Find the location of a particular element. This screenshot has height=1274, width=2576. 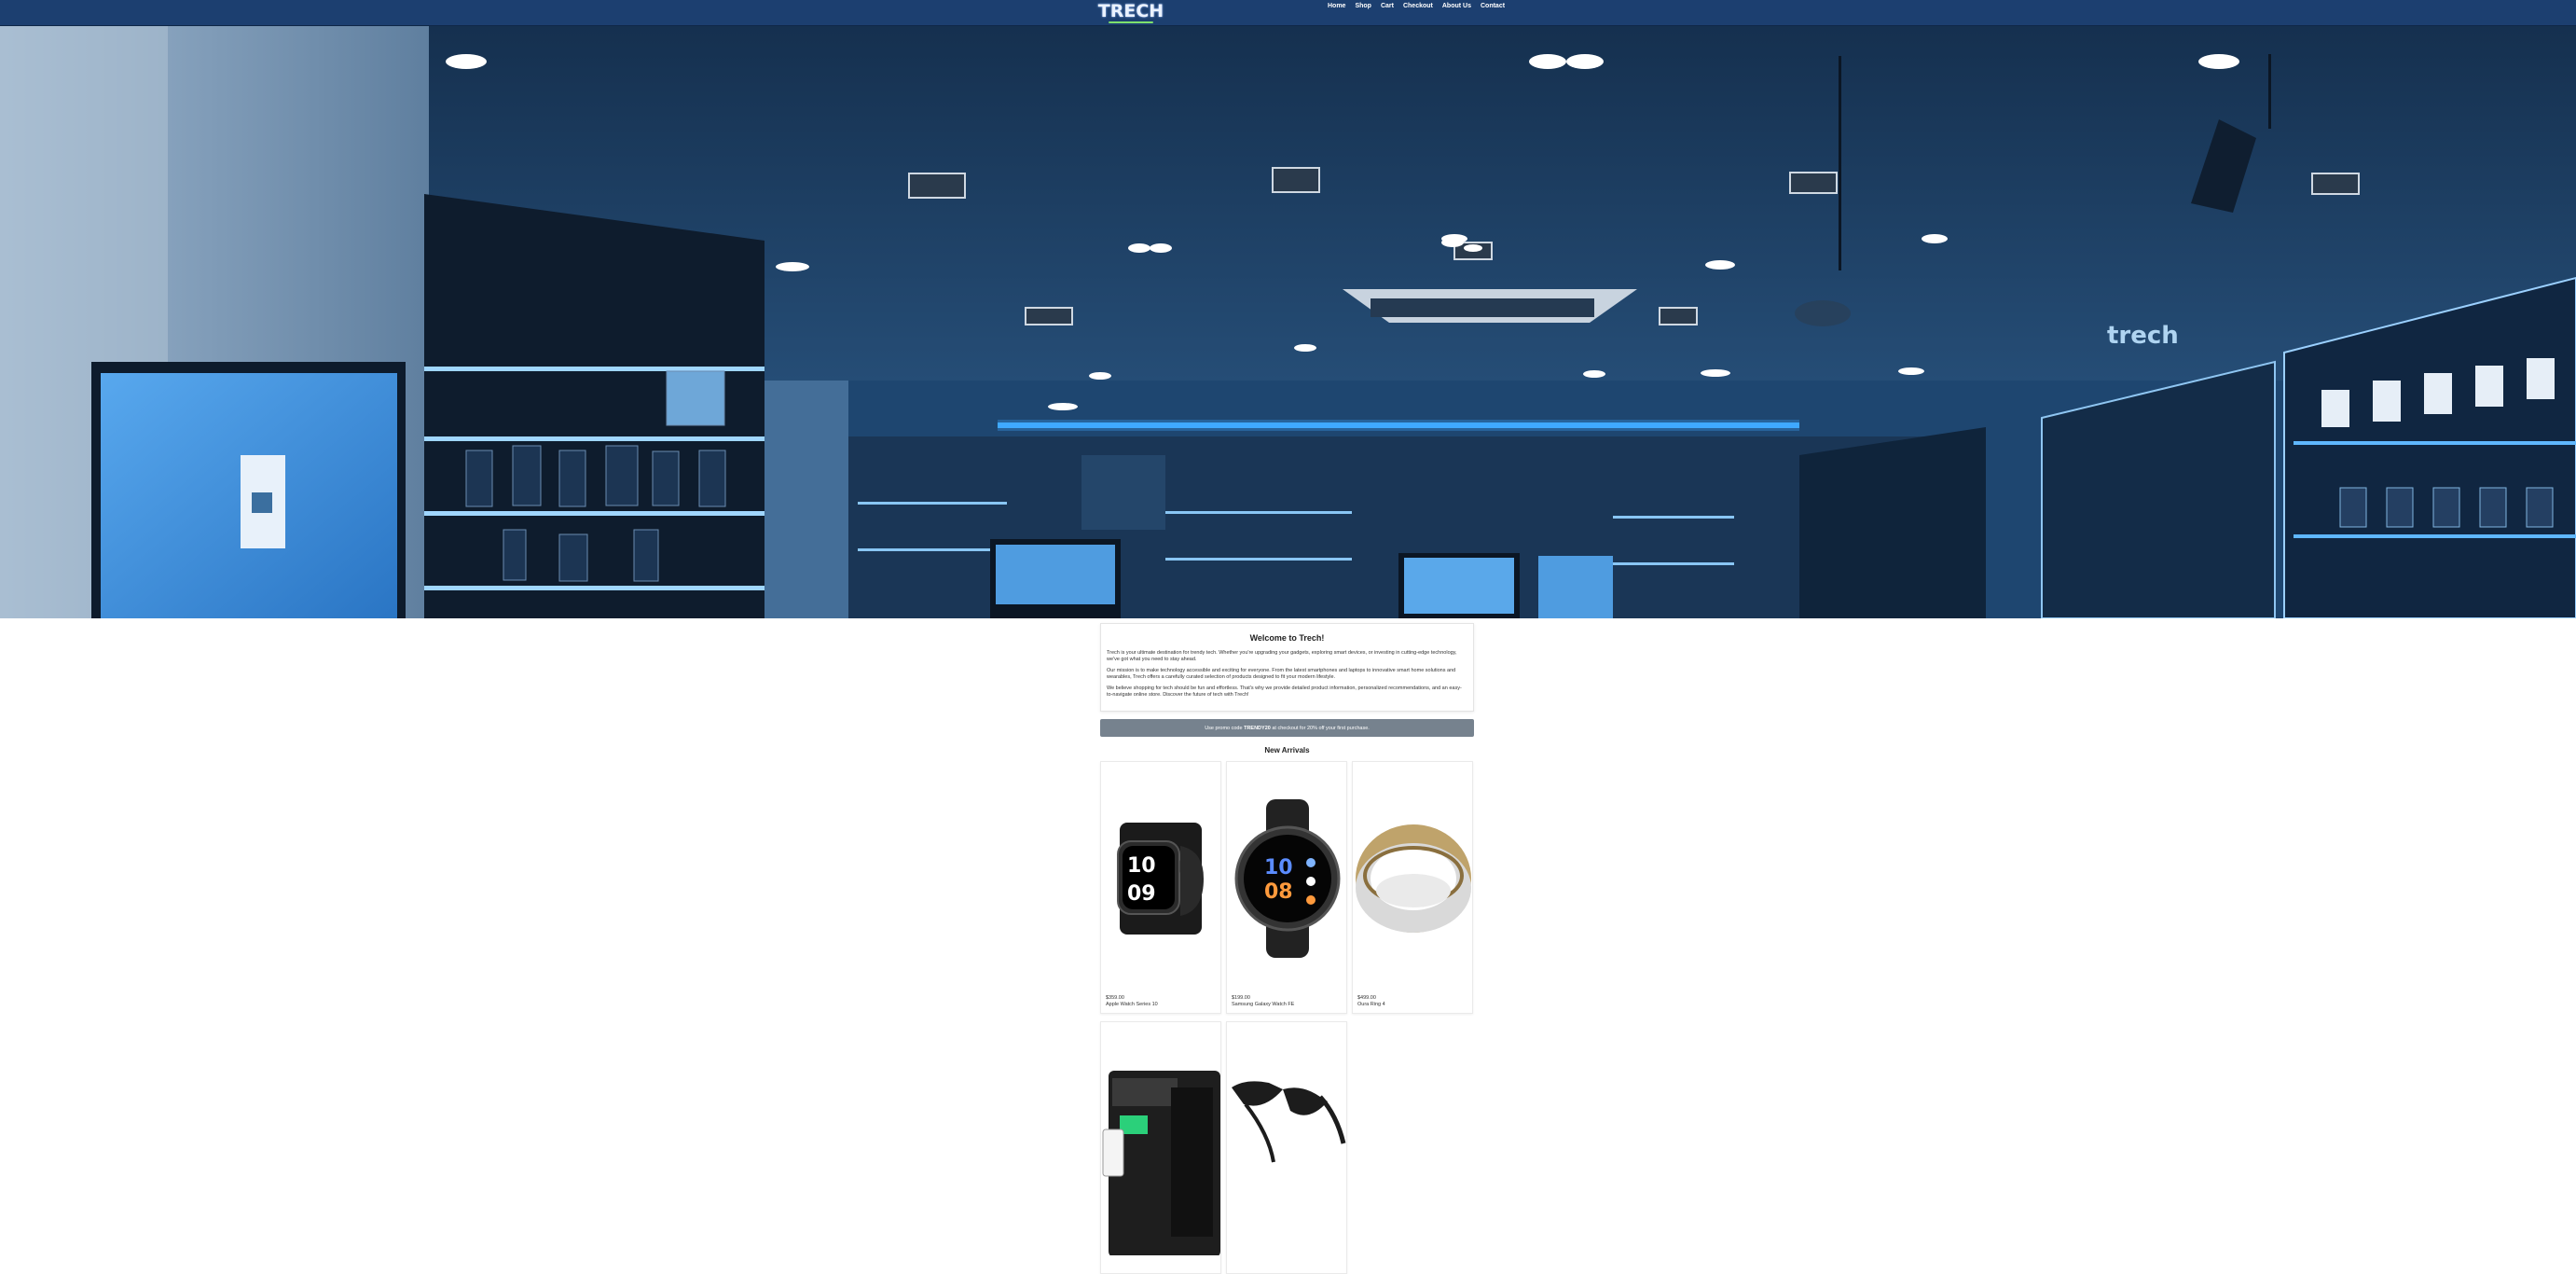

smart-glasses-image is located at coordinates (1289, 1122).